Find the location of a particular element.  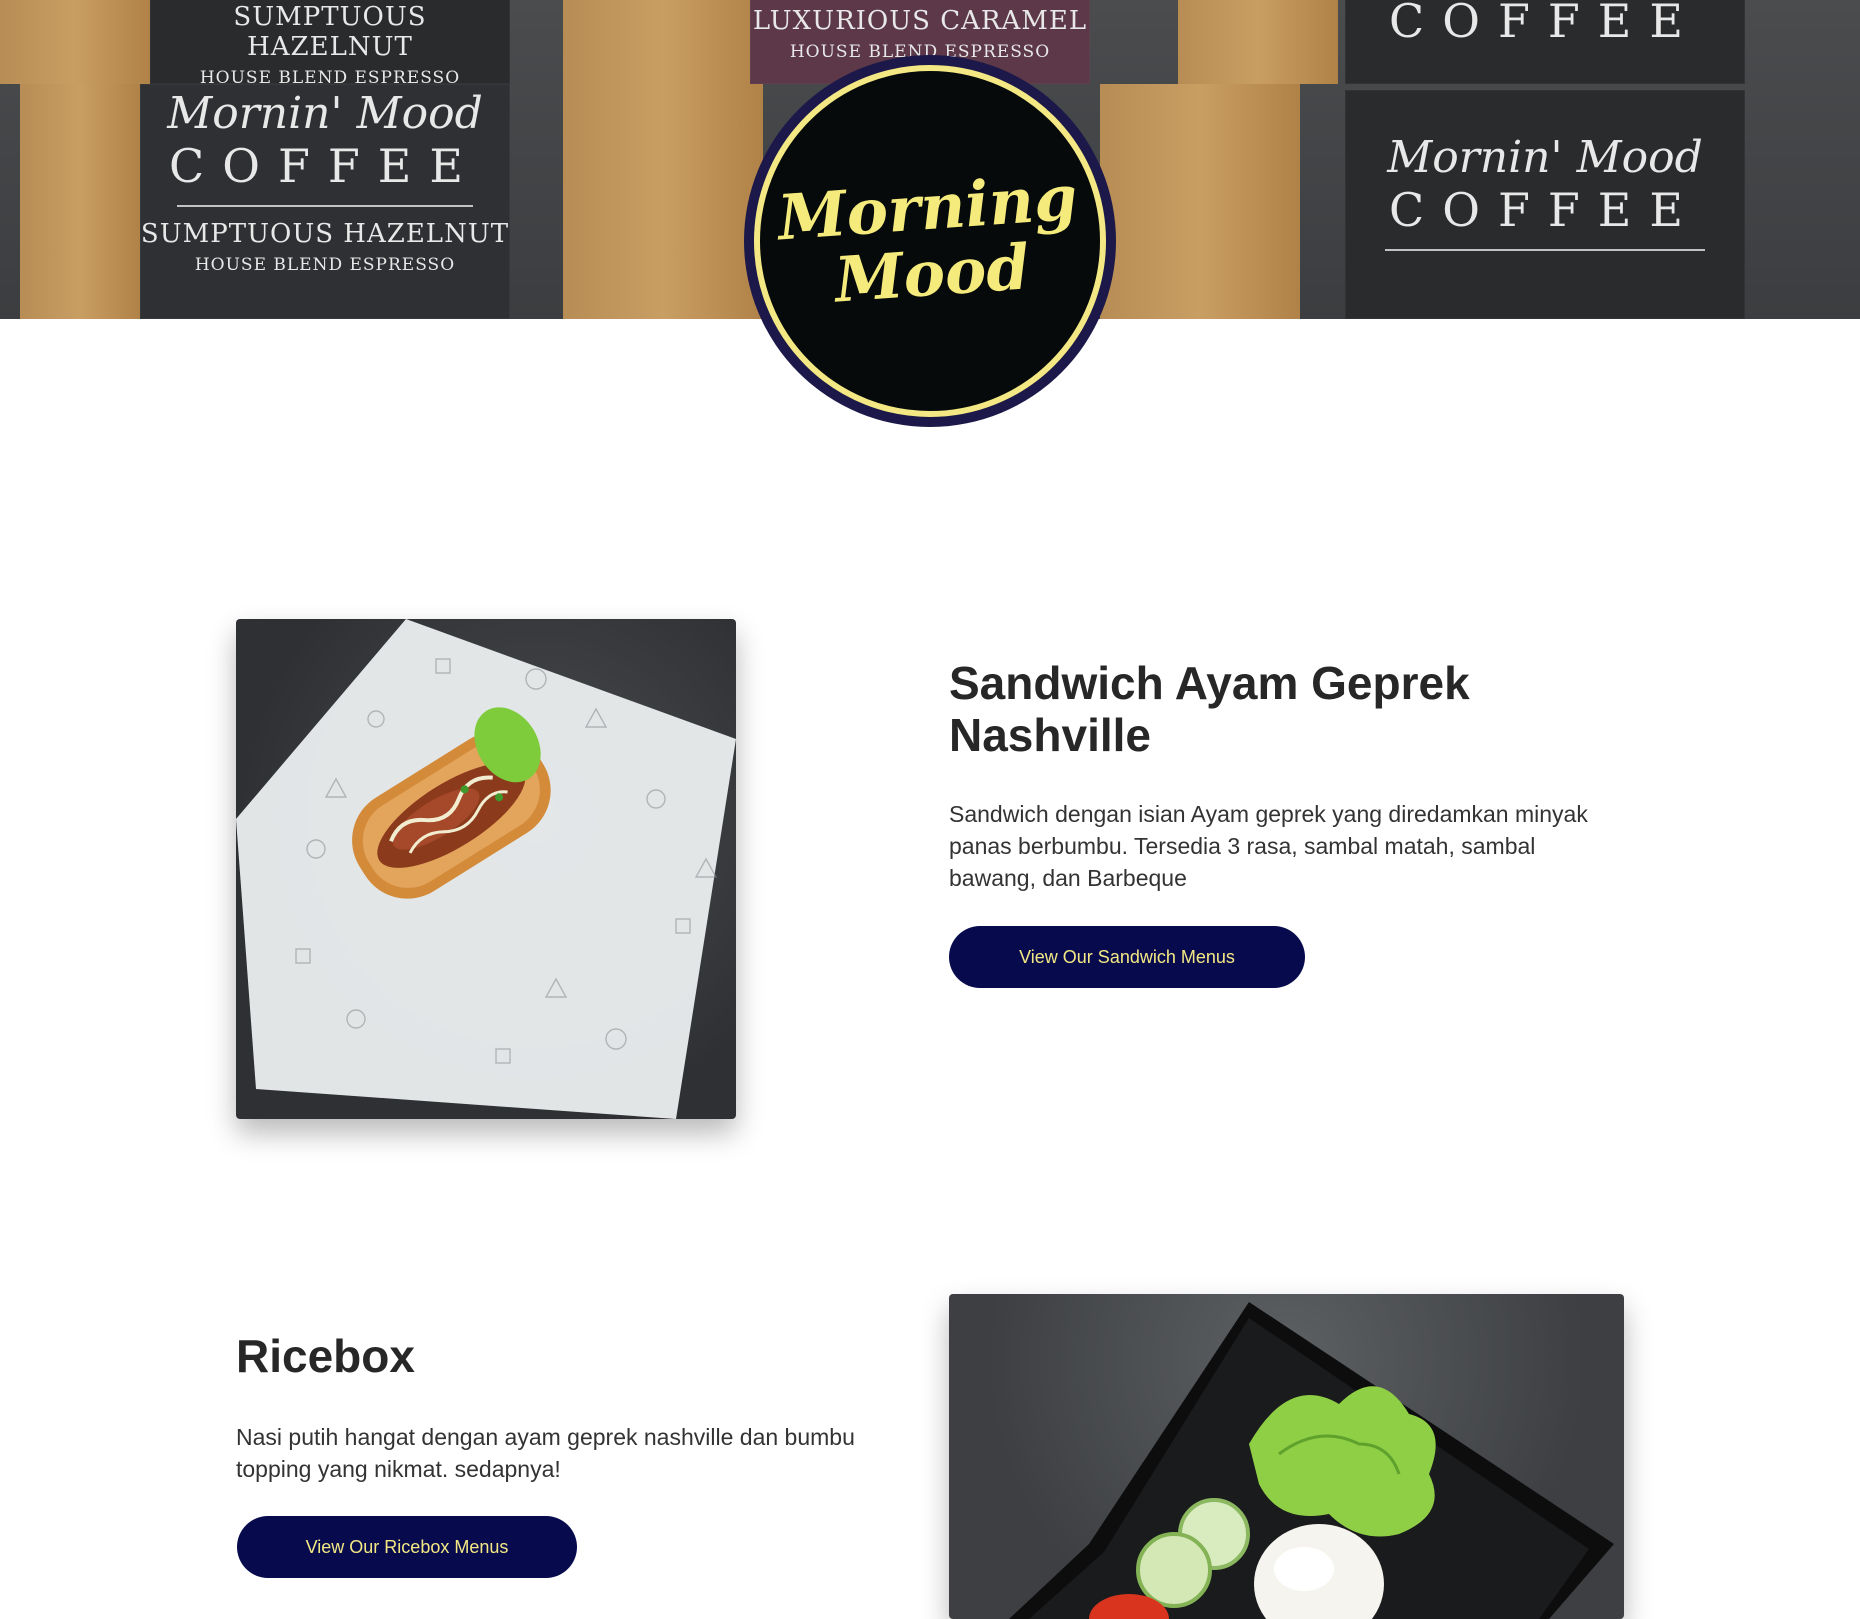

view-sandwich-menus-button: View Our Sandwich Menus is located at coordinates (1127, 957).